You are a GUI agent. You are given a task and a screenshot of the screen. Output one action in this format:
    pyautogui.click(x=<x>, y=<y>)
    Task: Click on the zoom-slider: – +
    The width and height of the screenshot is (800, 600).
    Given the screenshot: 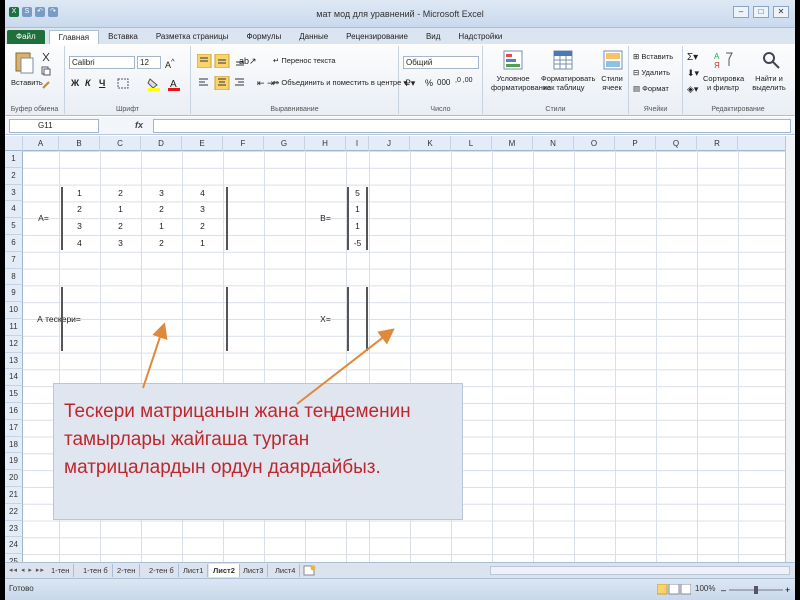 What is the action you would take?
    pyautogui.click(x=756, y=590)
    